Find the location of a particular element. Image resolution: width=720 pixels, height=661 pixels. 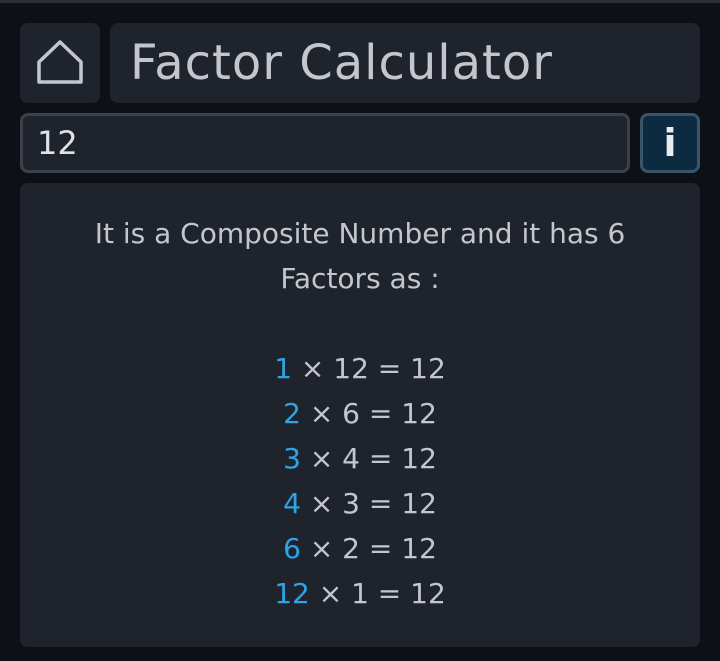

factor-row: 12 × 1 = 12 is located at coordinates (360, 593).